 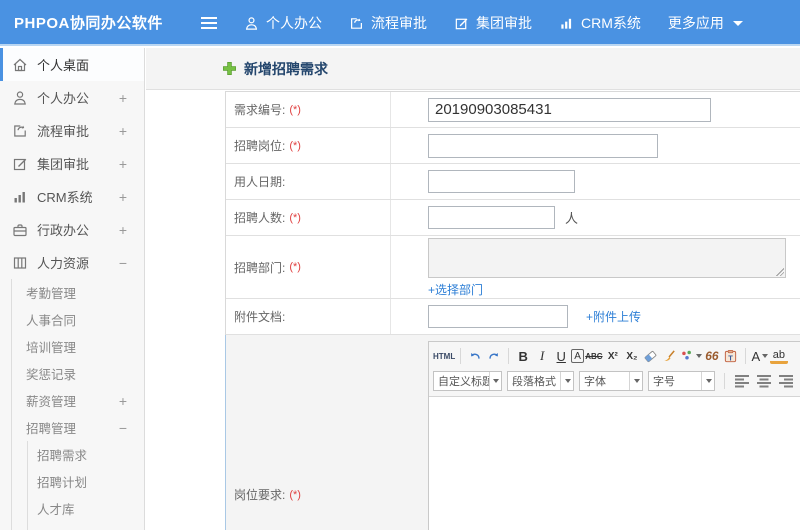 I want to click on nav-label: 流程审批, so click(x=399, y=23).